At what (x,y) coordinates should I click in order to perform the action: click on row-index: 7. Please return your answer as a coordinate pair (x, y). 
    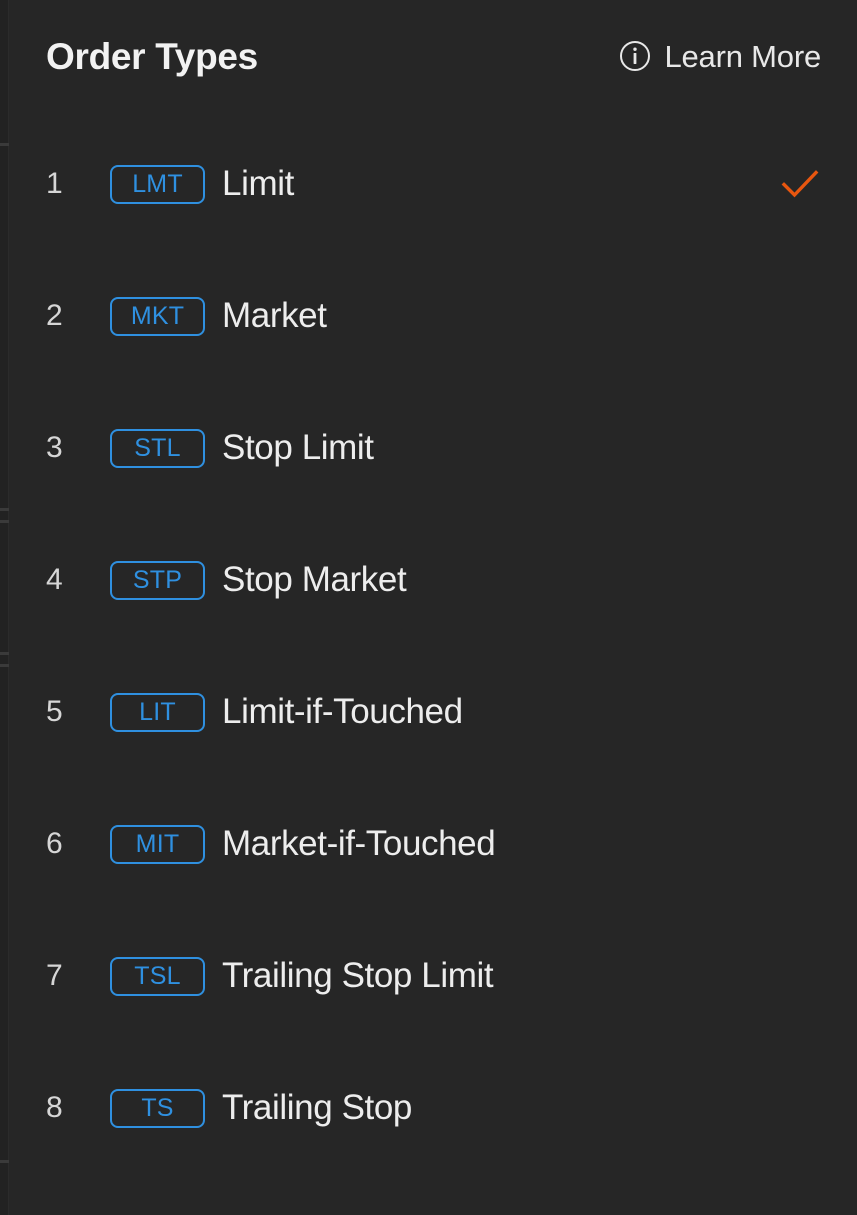
    Looking at the image, I should click on (54, 975).